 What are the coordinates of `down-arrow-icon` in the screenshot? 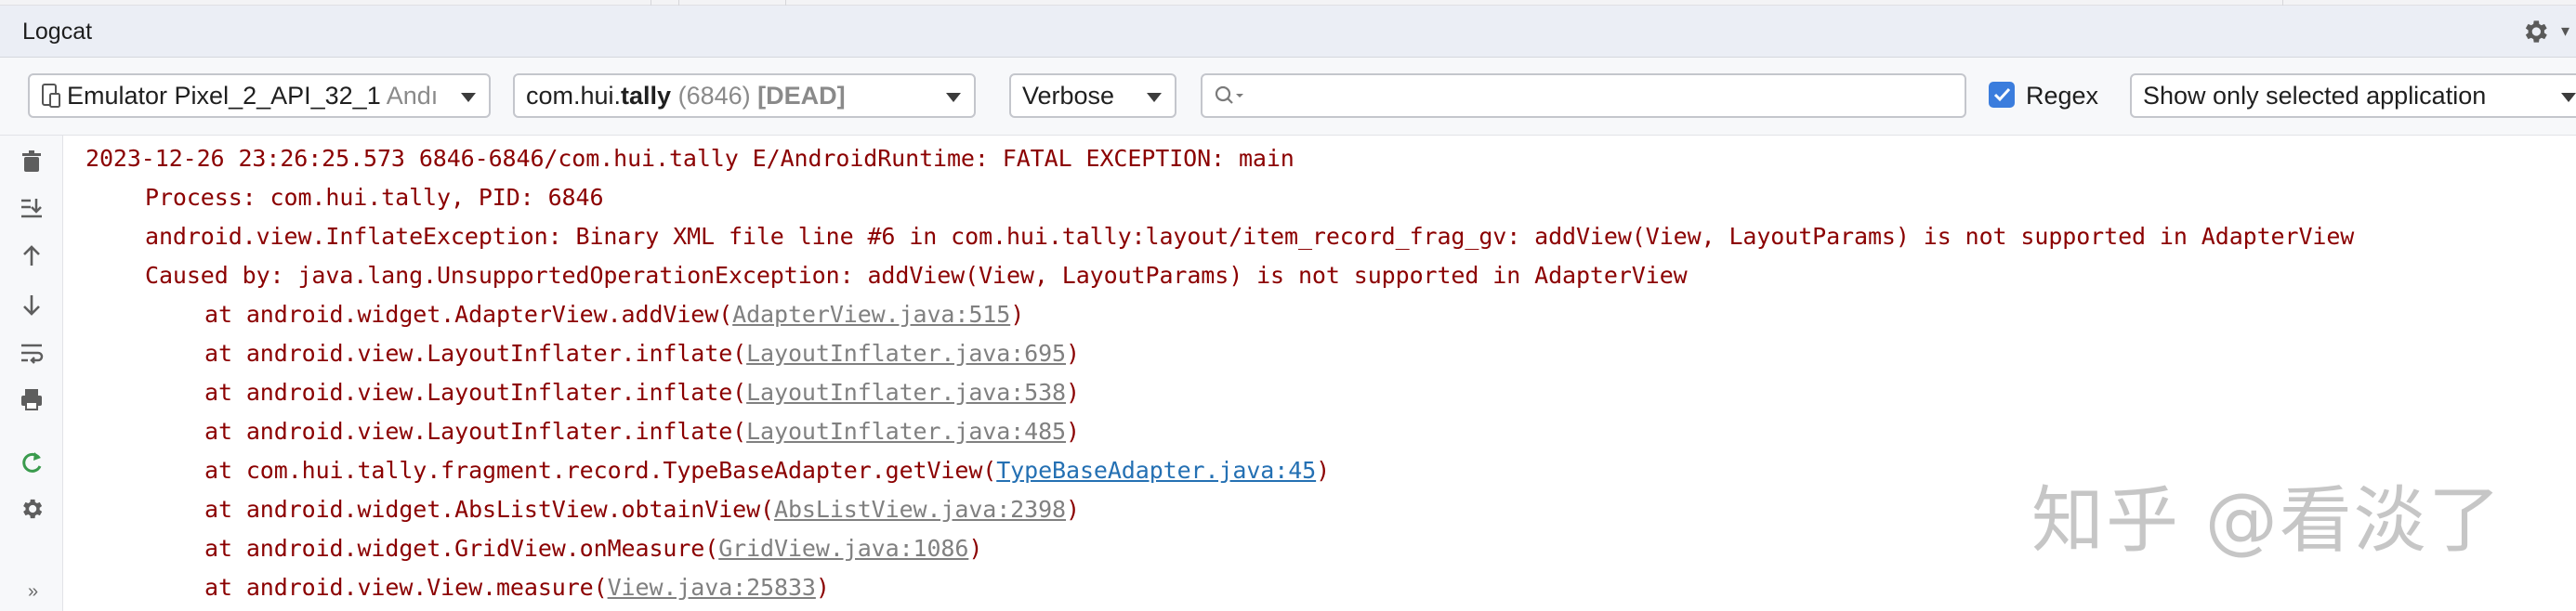 It's located at (32, 305).